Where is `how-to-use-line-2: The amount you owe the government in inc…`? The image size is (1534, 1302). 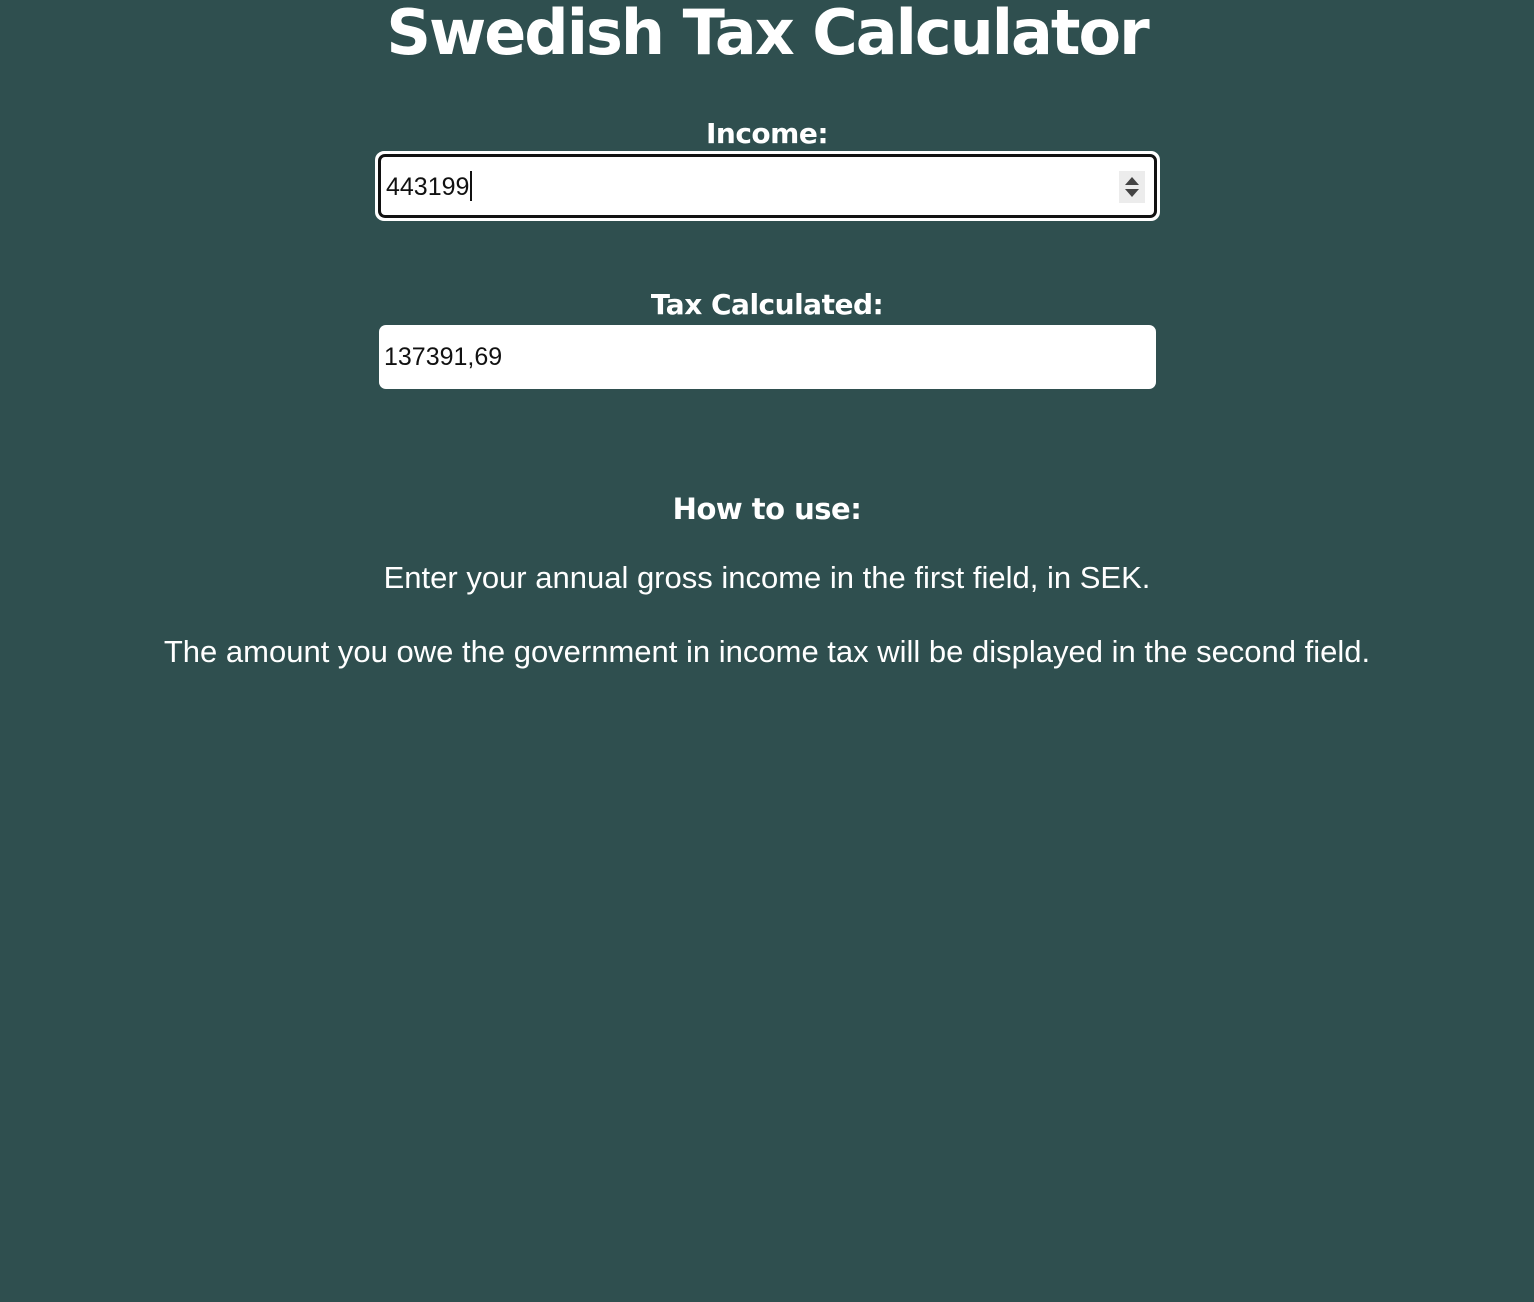 how-to-use-line-2: The amount you owe the government in inc… is located at coordinates (767, 651).